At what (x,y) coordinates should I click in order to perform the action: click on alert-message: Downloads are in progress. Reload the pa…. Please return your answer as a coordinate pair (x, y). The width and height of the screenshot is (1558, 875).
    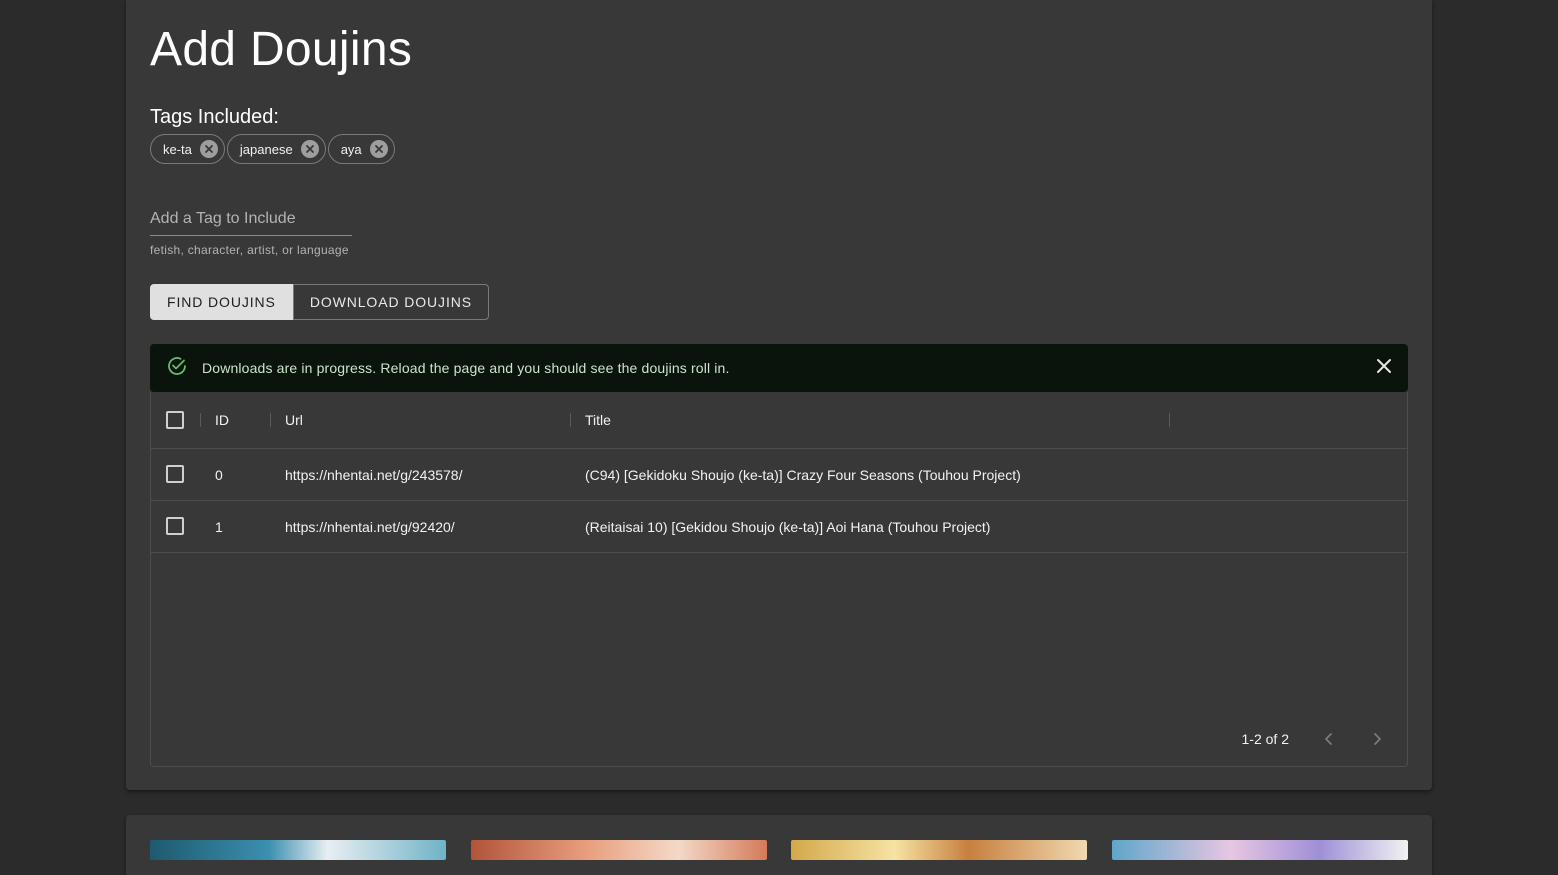
    Looking at the image, I should click on (466, 368).